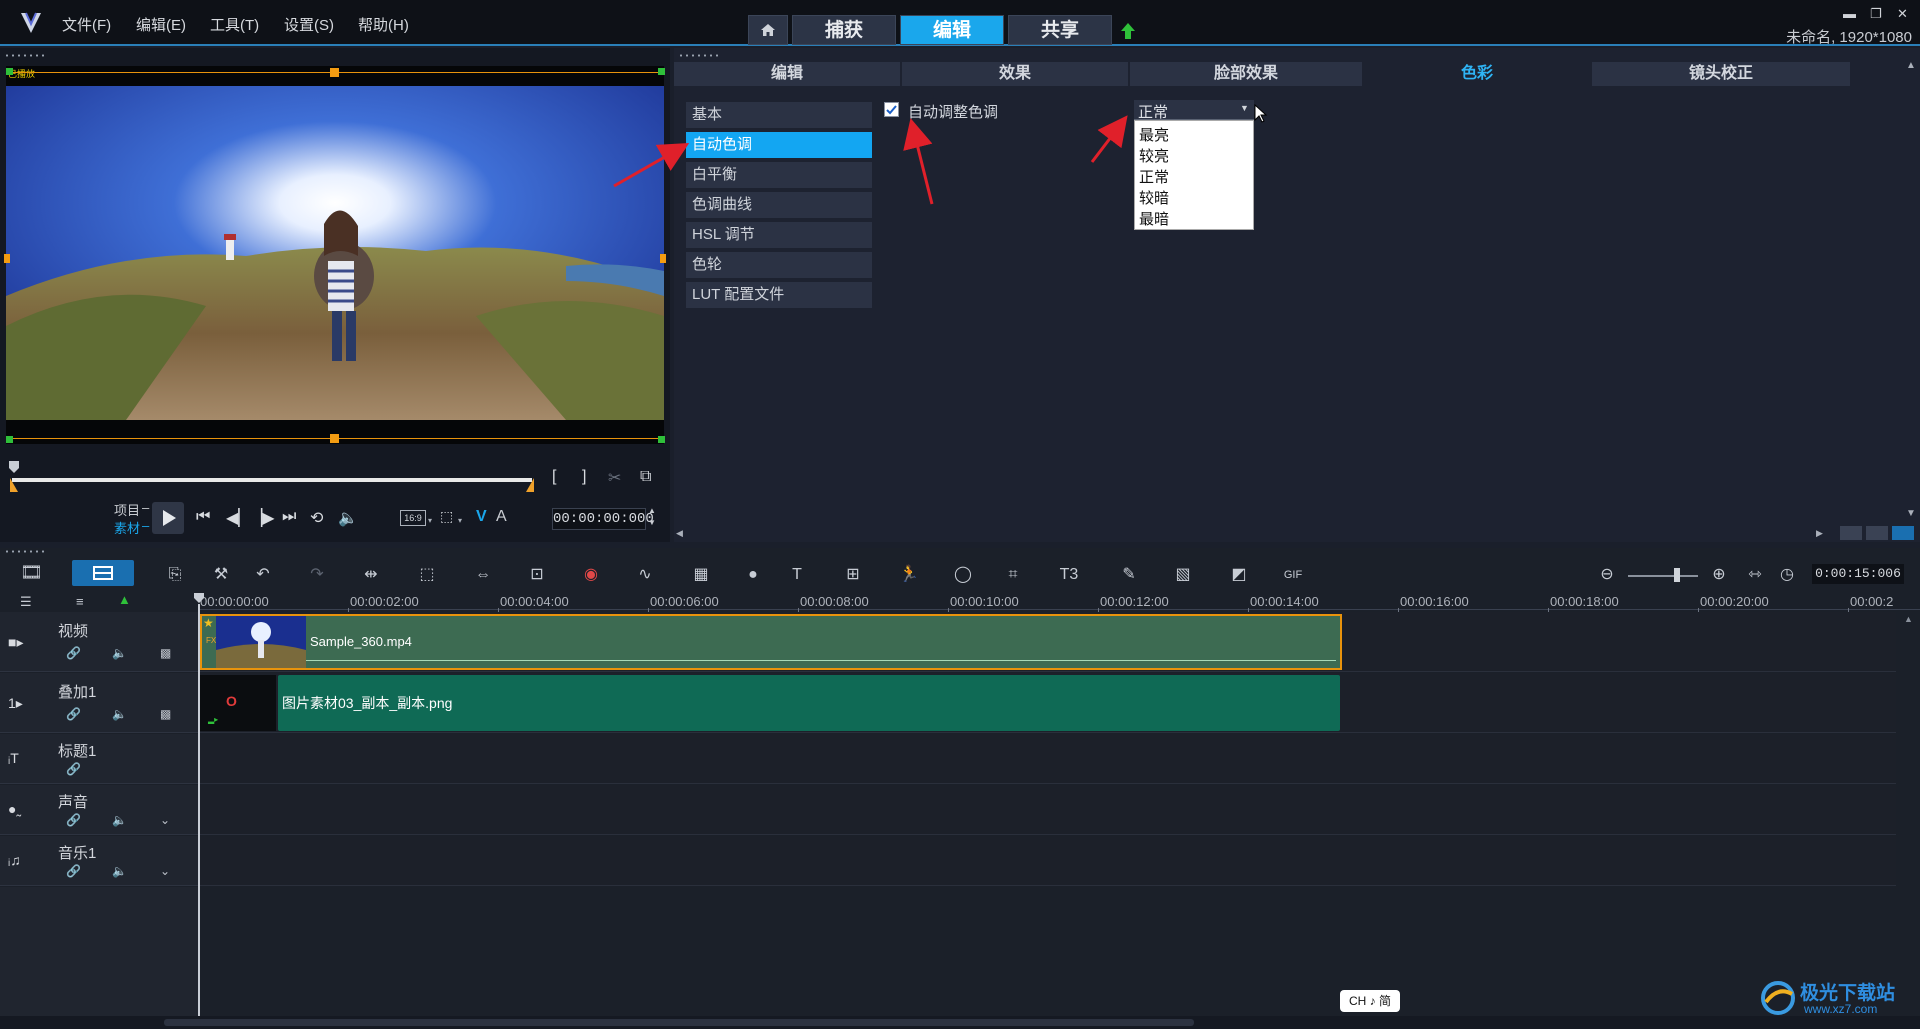 The image size is (1920, 1029). I want to click on freeze-icon: ▧, so click(1183, 575).